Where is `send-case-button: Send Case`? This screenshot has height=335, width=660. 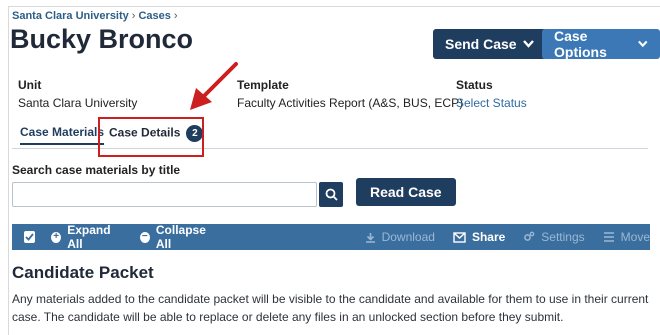
send-case-button: Send Case is located at coordinates (489, 44).